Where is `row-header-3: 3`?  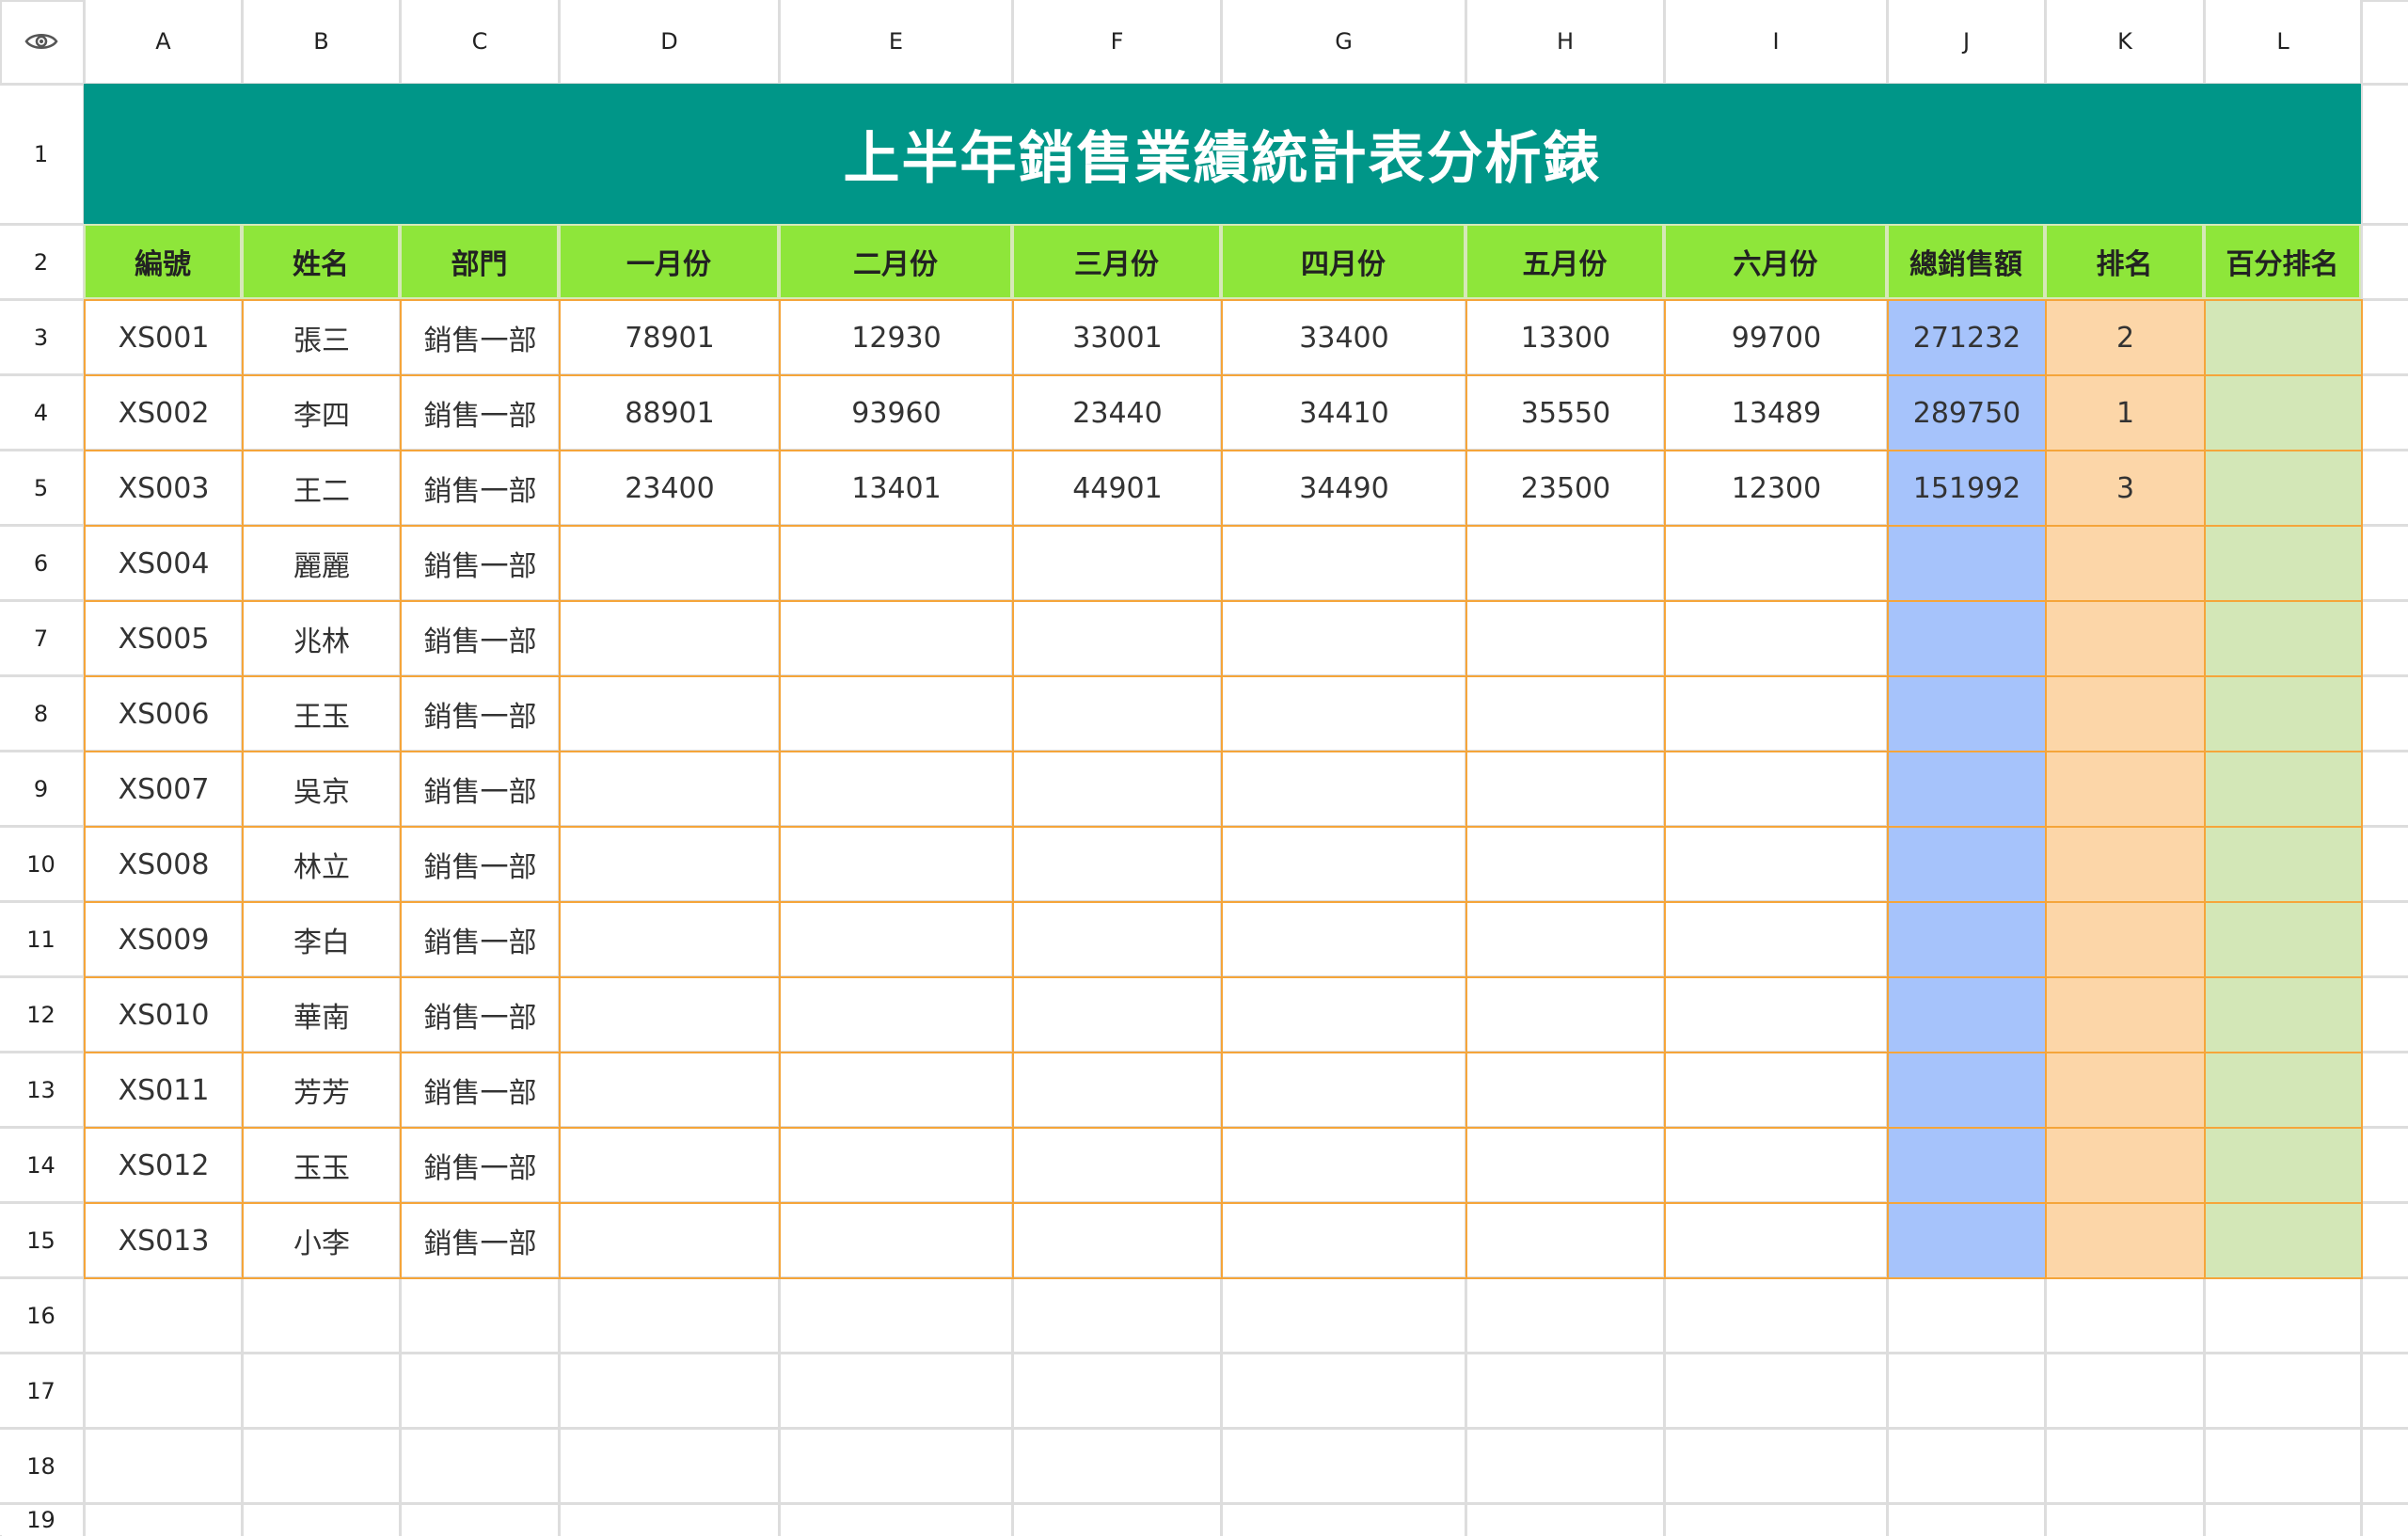 row-header-3: 3 is located at coordinates (41, 337).